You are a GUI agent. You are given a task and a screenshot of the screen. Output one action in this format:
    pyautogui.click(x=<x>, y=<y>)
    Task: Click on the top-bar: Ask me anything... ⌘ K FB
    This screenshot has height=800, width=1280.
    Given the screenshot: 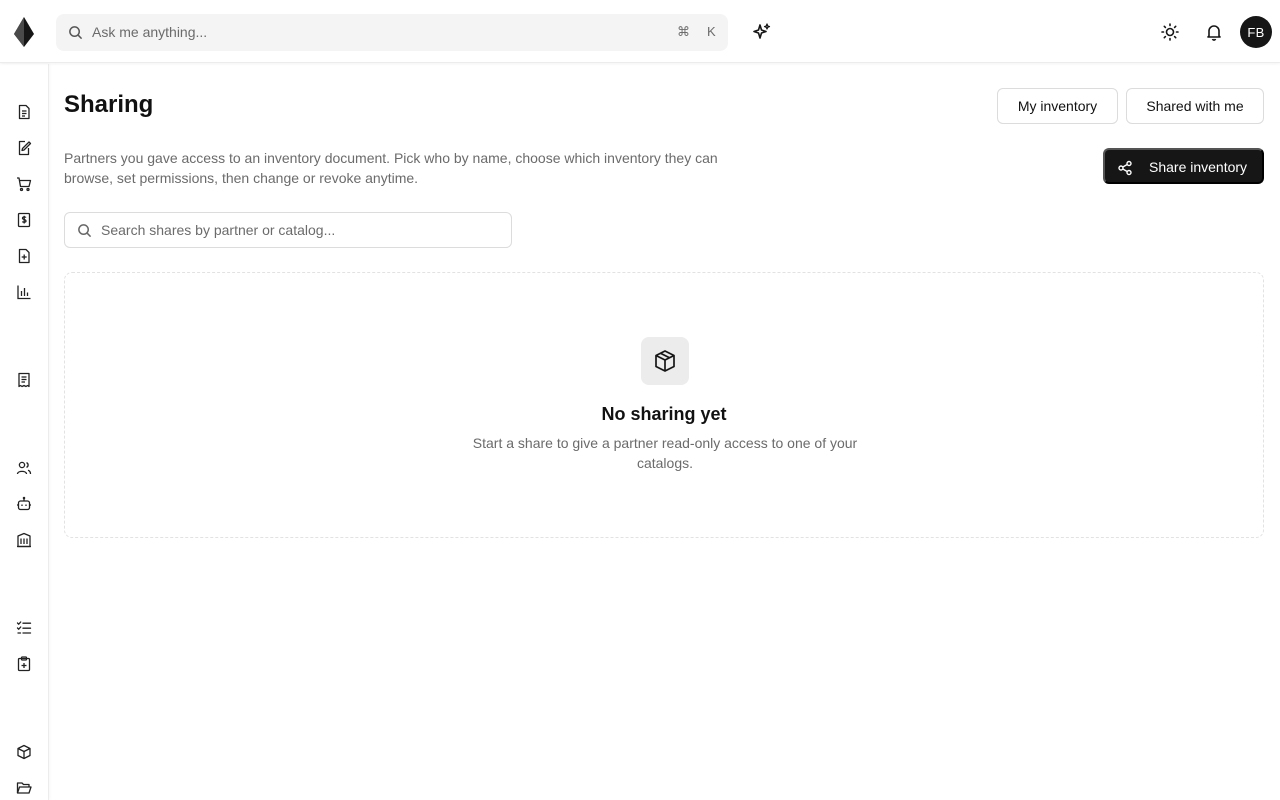 What is the action you would take?
    pyautogui.click(x=640, y=31)
    